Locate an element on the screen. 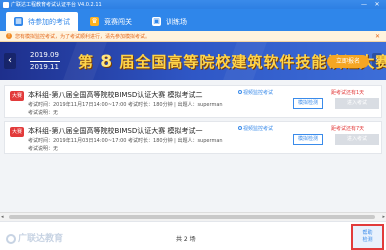 The height and width of the screenshot is (250, 386). help-label-line2: 检测 is located at coordinates (367, 240).